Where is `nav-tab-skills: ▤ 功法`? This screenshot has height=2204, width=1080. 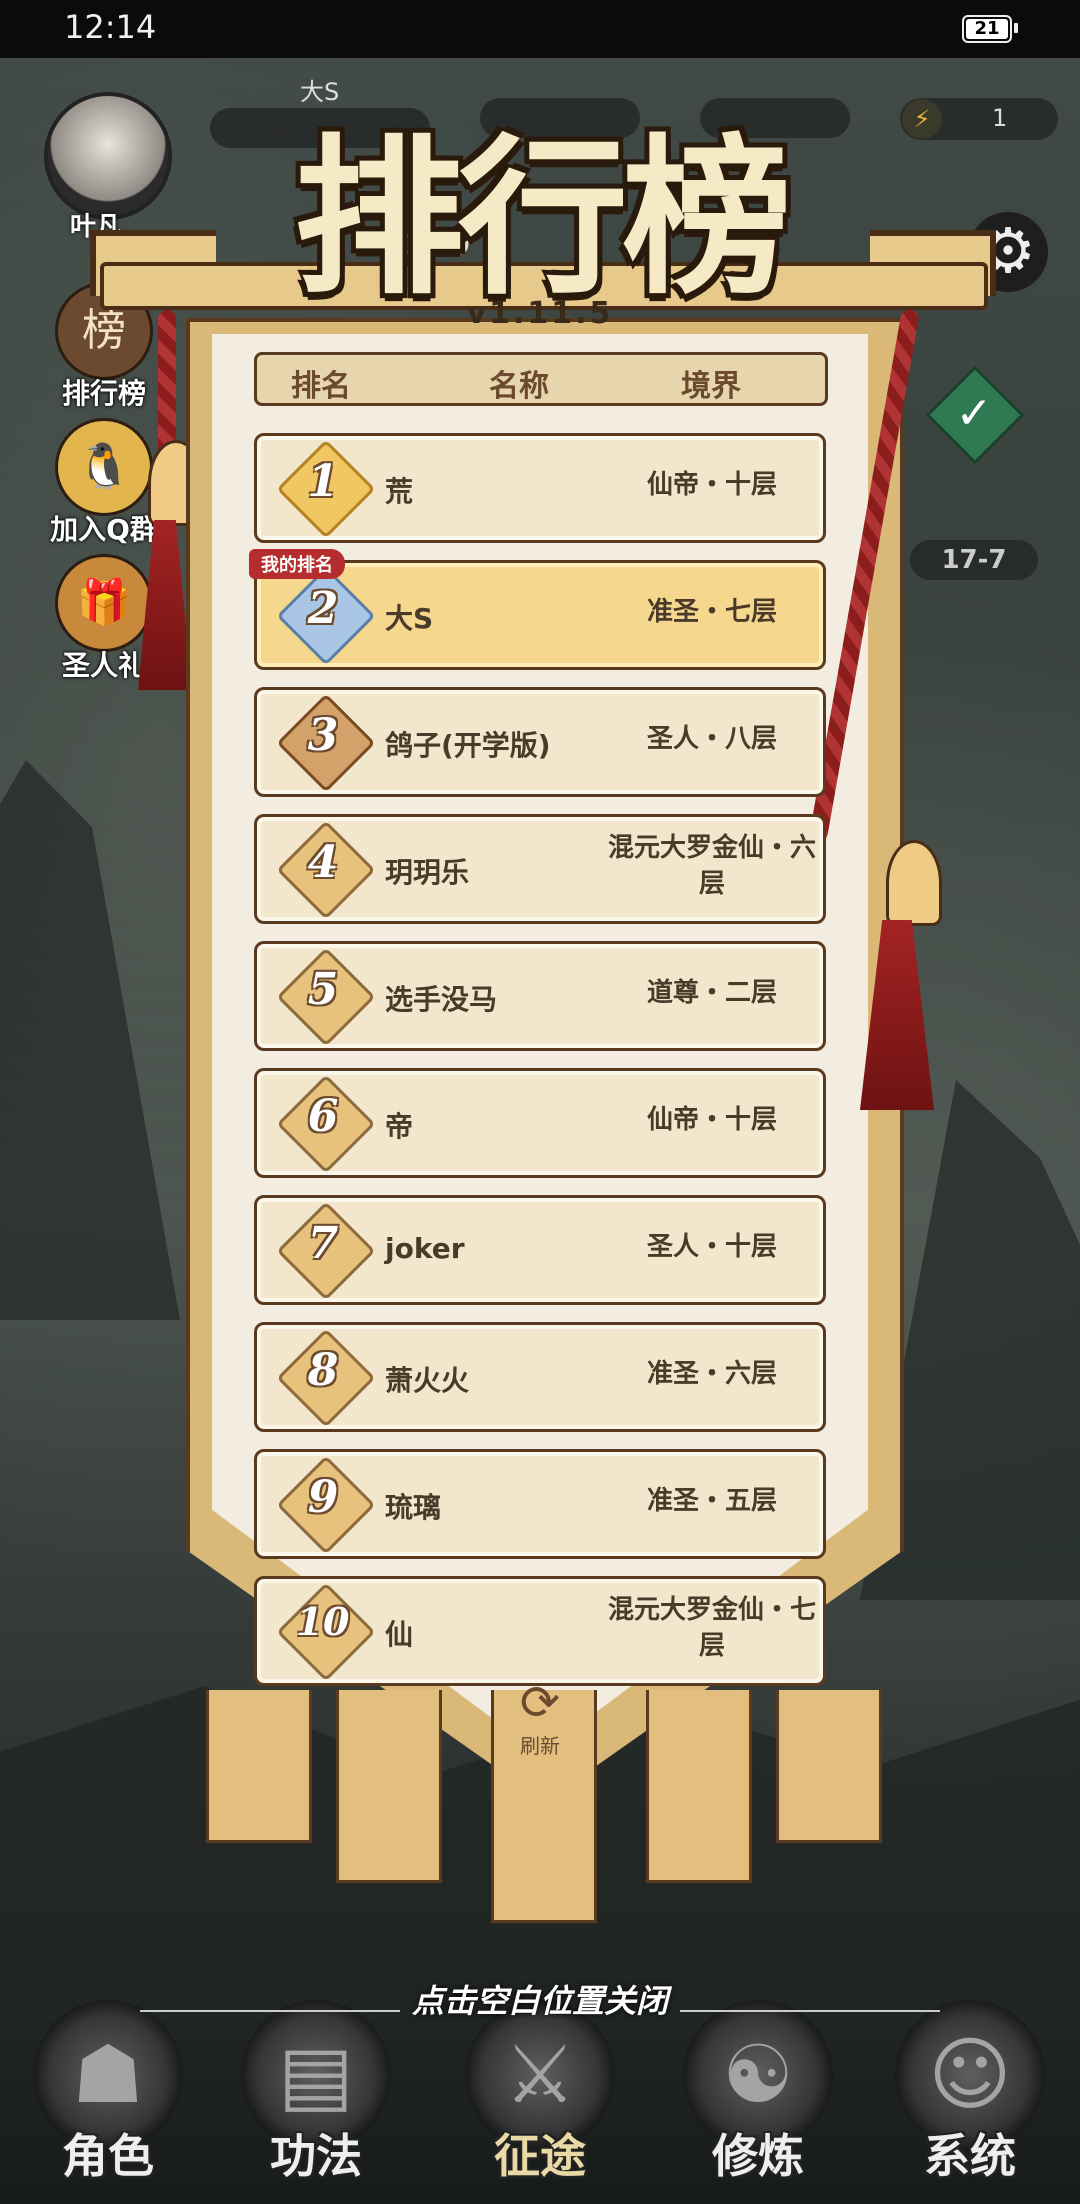
nav-tab-skills: ▤ 功法 is located at coordinates (316, 2097).